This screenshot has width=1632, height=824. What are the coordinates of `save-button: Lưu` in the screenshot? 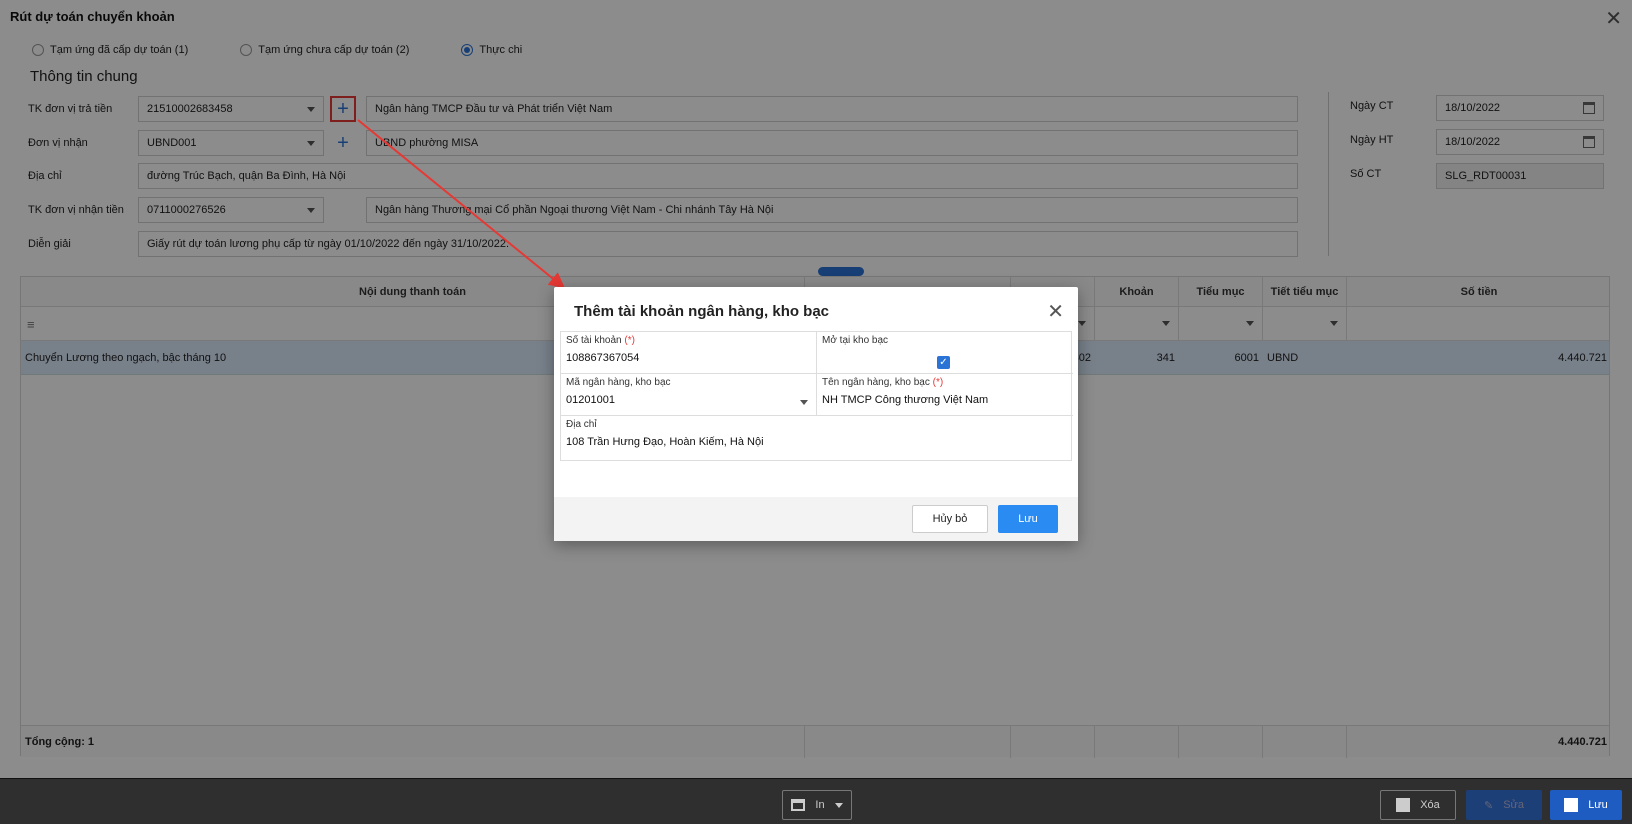 It's located at (1586, 805).